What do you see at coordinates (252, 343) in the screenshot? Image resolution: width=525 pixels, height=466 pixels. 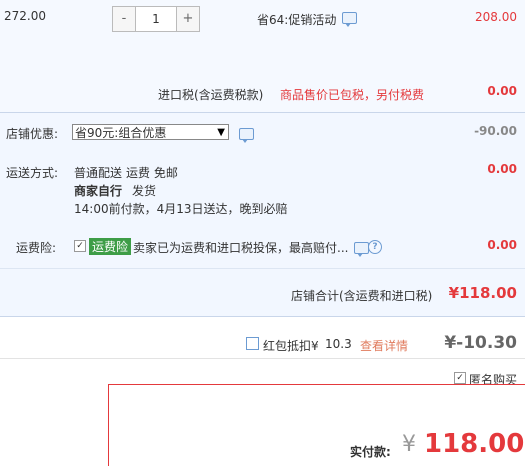 I see `red-packet-checkbox` at bounding box center [252, 343].